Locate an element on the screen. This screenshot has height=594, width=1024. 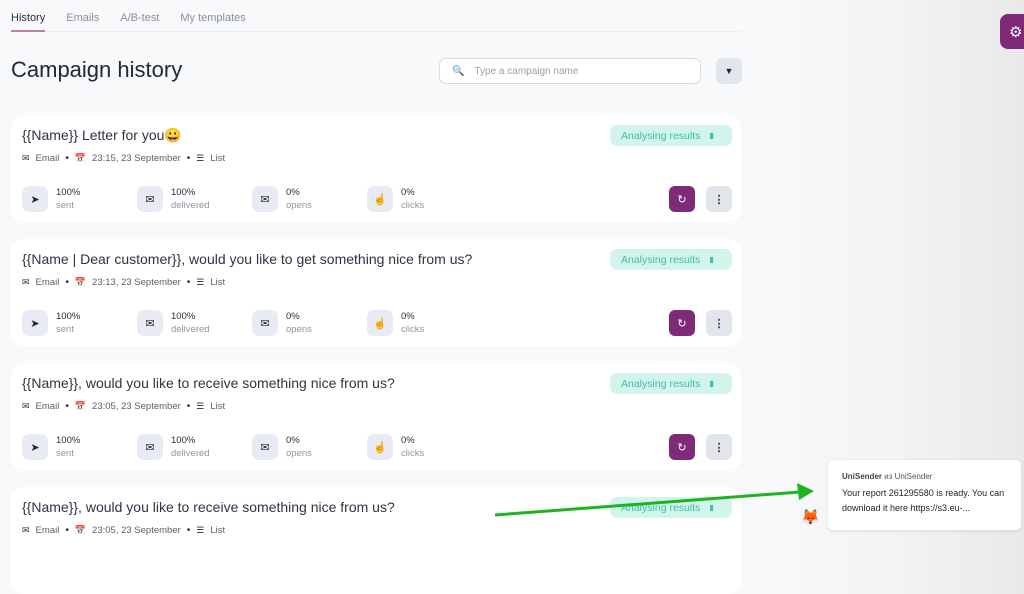
sender-avatar: 🦊 is located at coordinates (810, 517).